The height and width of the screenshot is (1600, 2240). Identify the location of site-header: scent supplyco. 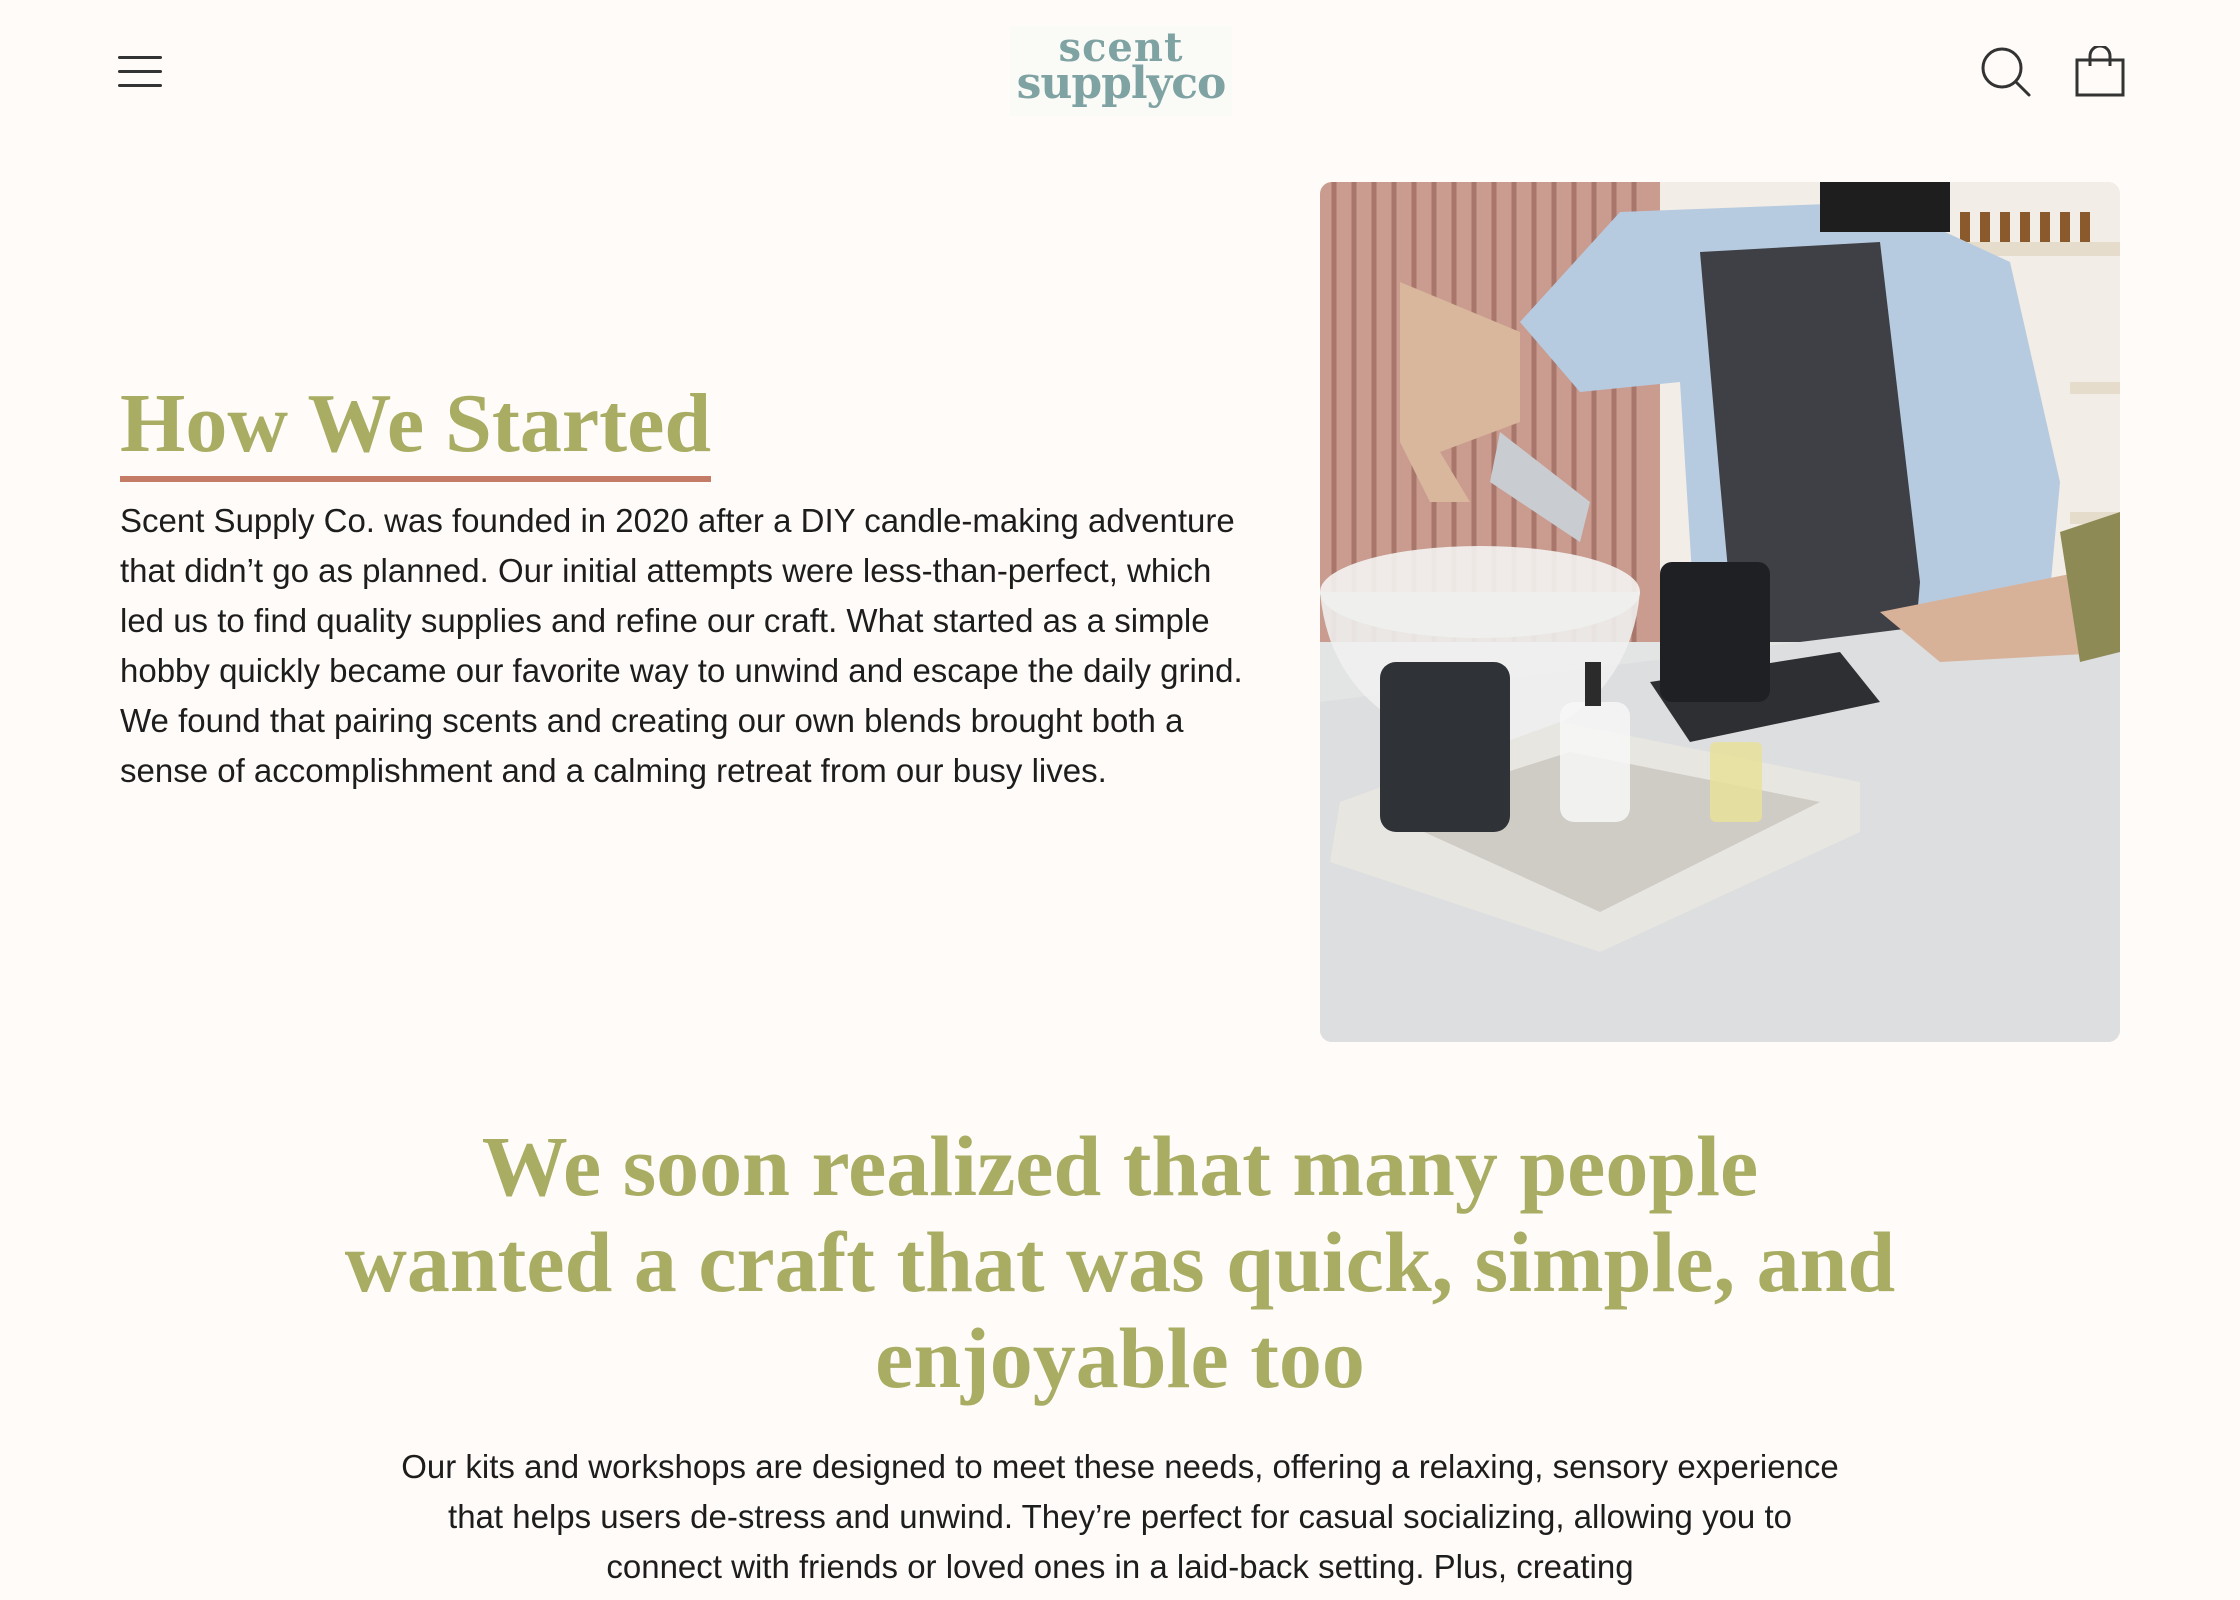
(1120, 75).